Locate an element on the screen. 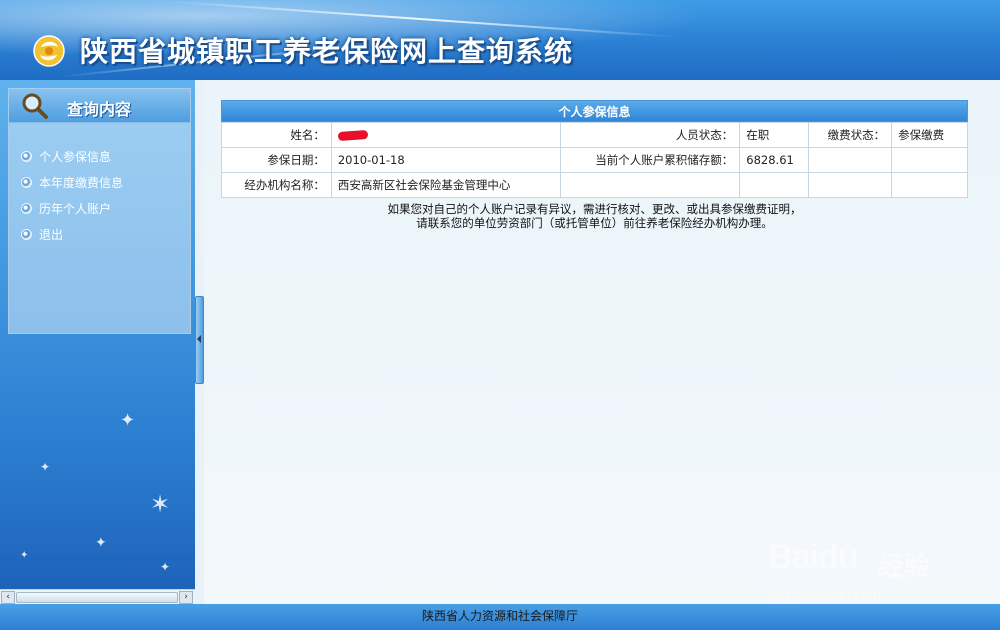  agency-value: 西安高新区社会保险基金管理中心 is located at coordinates (445, 185).